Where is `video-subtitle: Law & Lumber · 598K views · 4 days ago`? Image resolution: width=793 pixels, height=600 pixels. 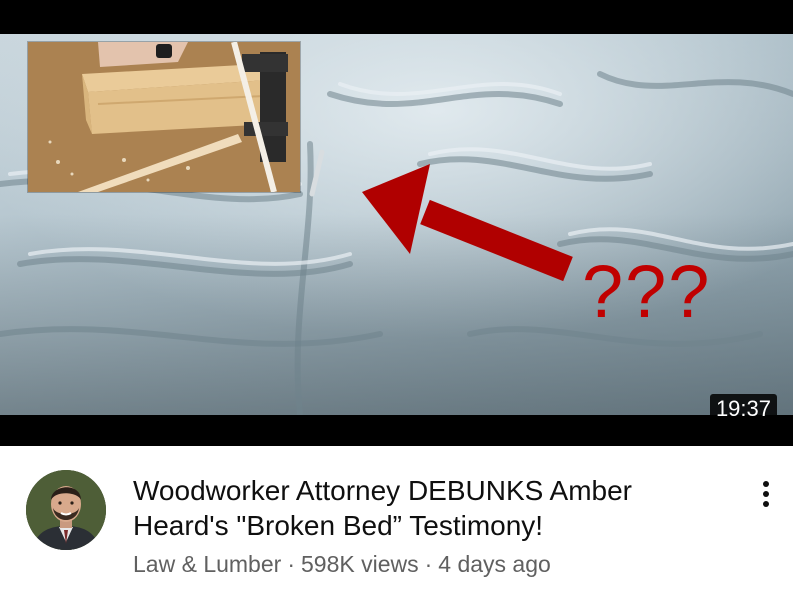
video-subtitle: Law & Lumber · 598K views · 4 days ago is located at coordinates (342, 564).